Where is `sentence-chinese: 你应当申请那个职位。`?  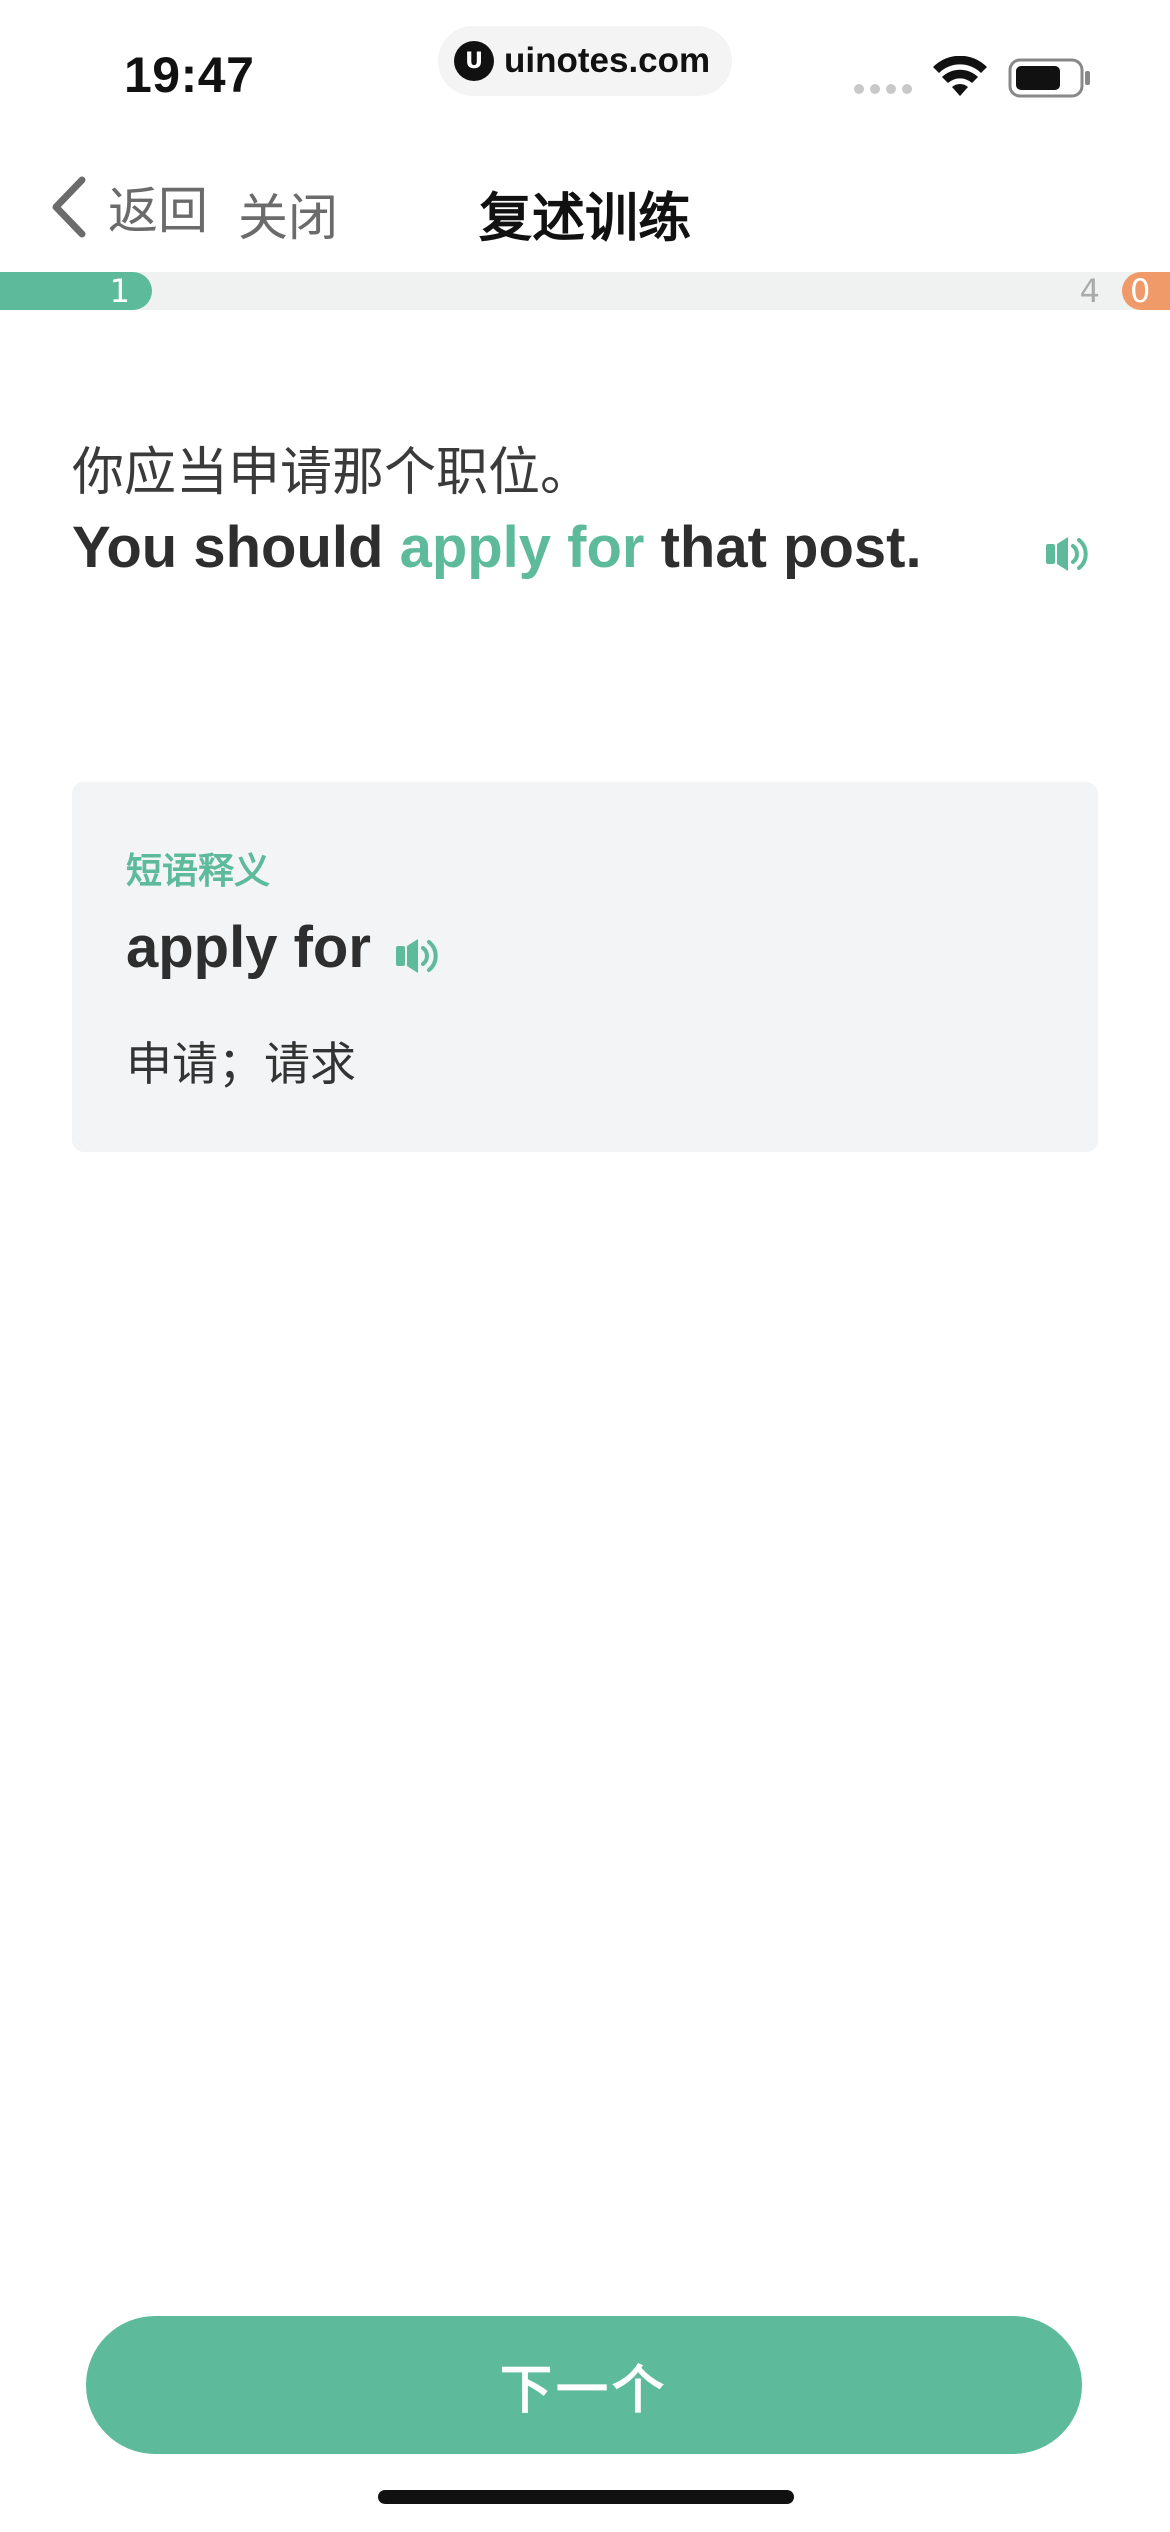
sentence-chinese: 你应当申请那个职位。 is located at coordinates (332, 473).